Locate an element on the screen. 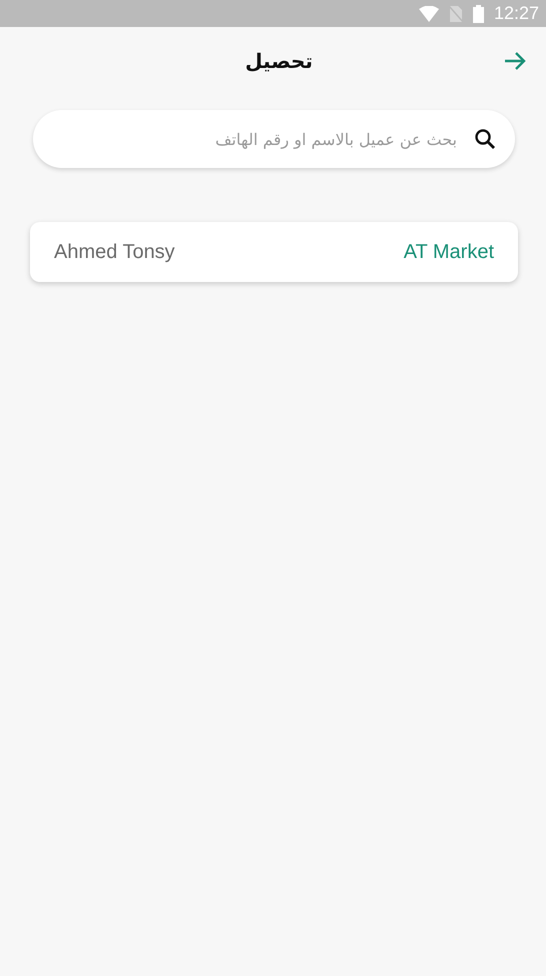 Image resolution: width=546 pixels, height=976 pixels. status-time: 12:27 is located at coordinates (516, 13).